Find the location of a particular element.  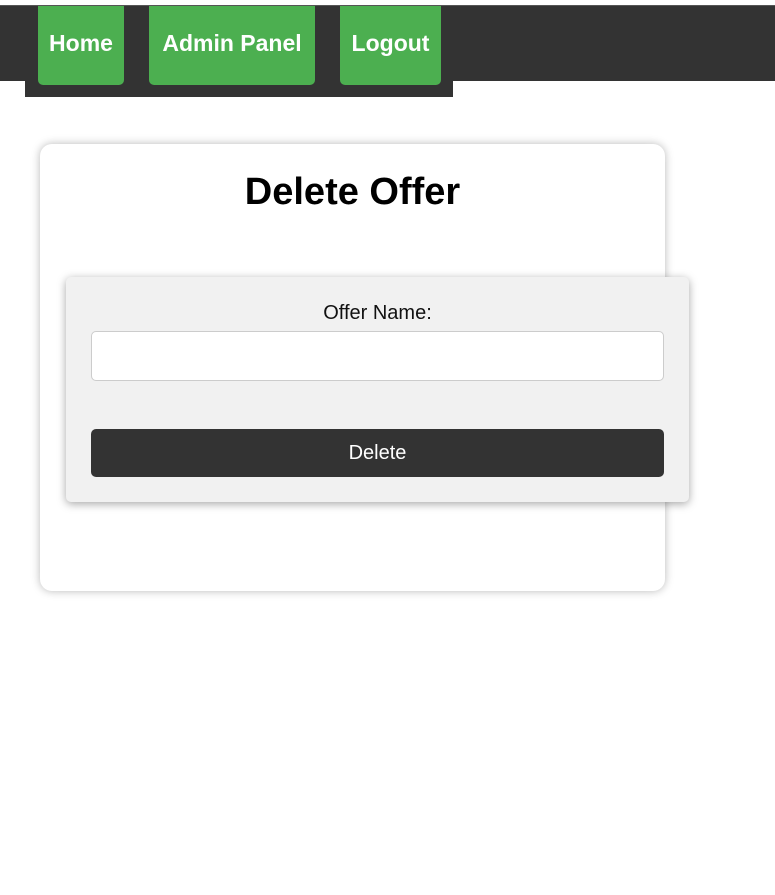

nav-logout-link: Logout is located at coordinates (390, 45).